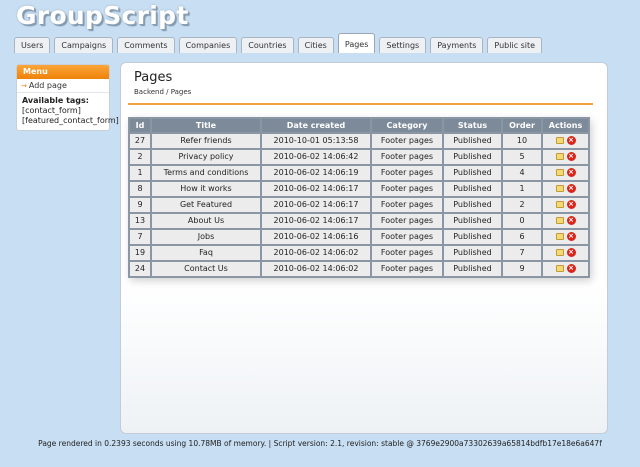 This screenshot has height=467, width=640. Describe the element at coordinates (163, 92) in the screenshot. I see `breadcrumb: Backend / Pages` at that location.